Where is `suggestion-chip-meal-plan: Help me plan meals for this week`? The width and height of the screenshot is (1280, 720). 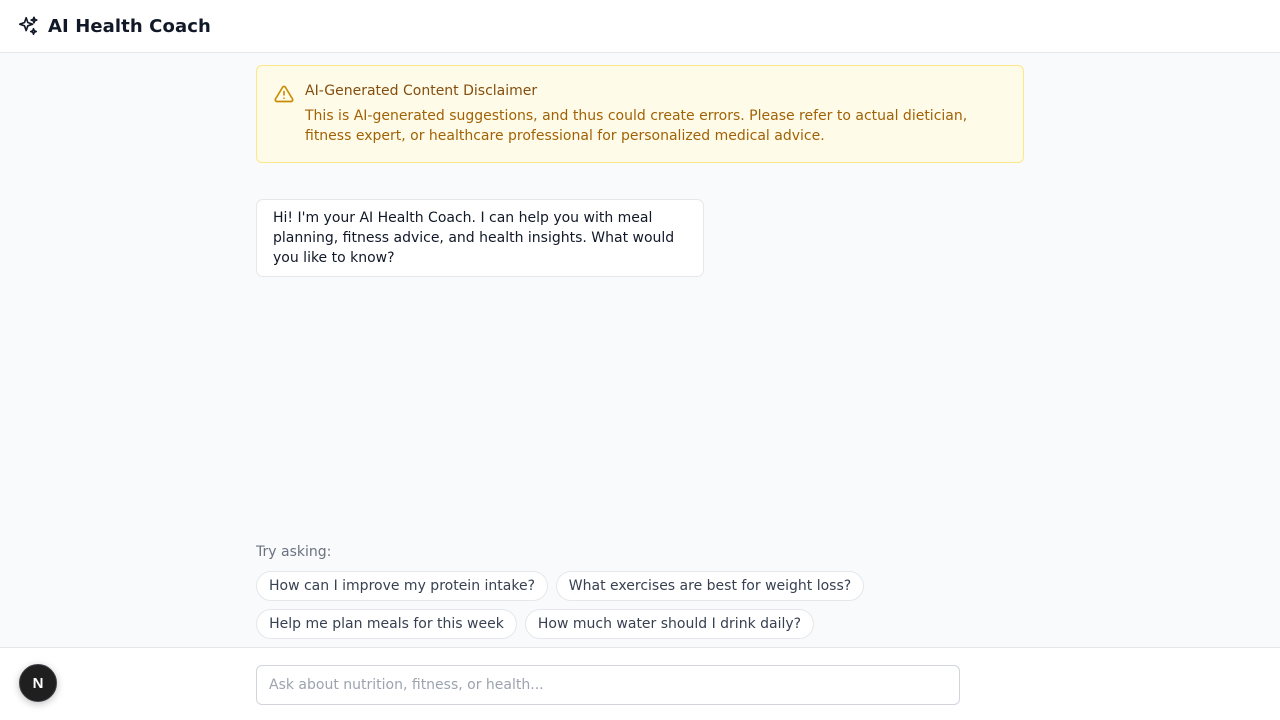
suggestion-chip-meal-plan: Help me plan meals for this week is located at coordinates (386, 624).